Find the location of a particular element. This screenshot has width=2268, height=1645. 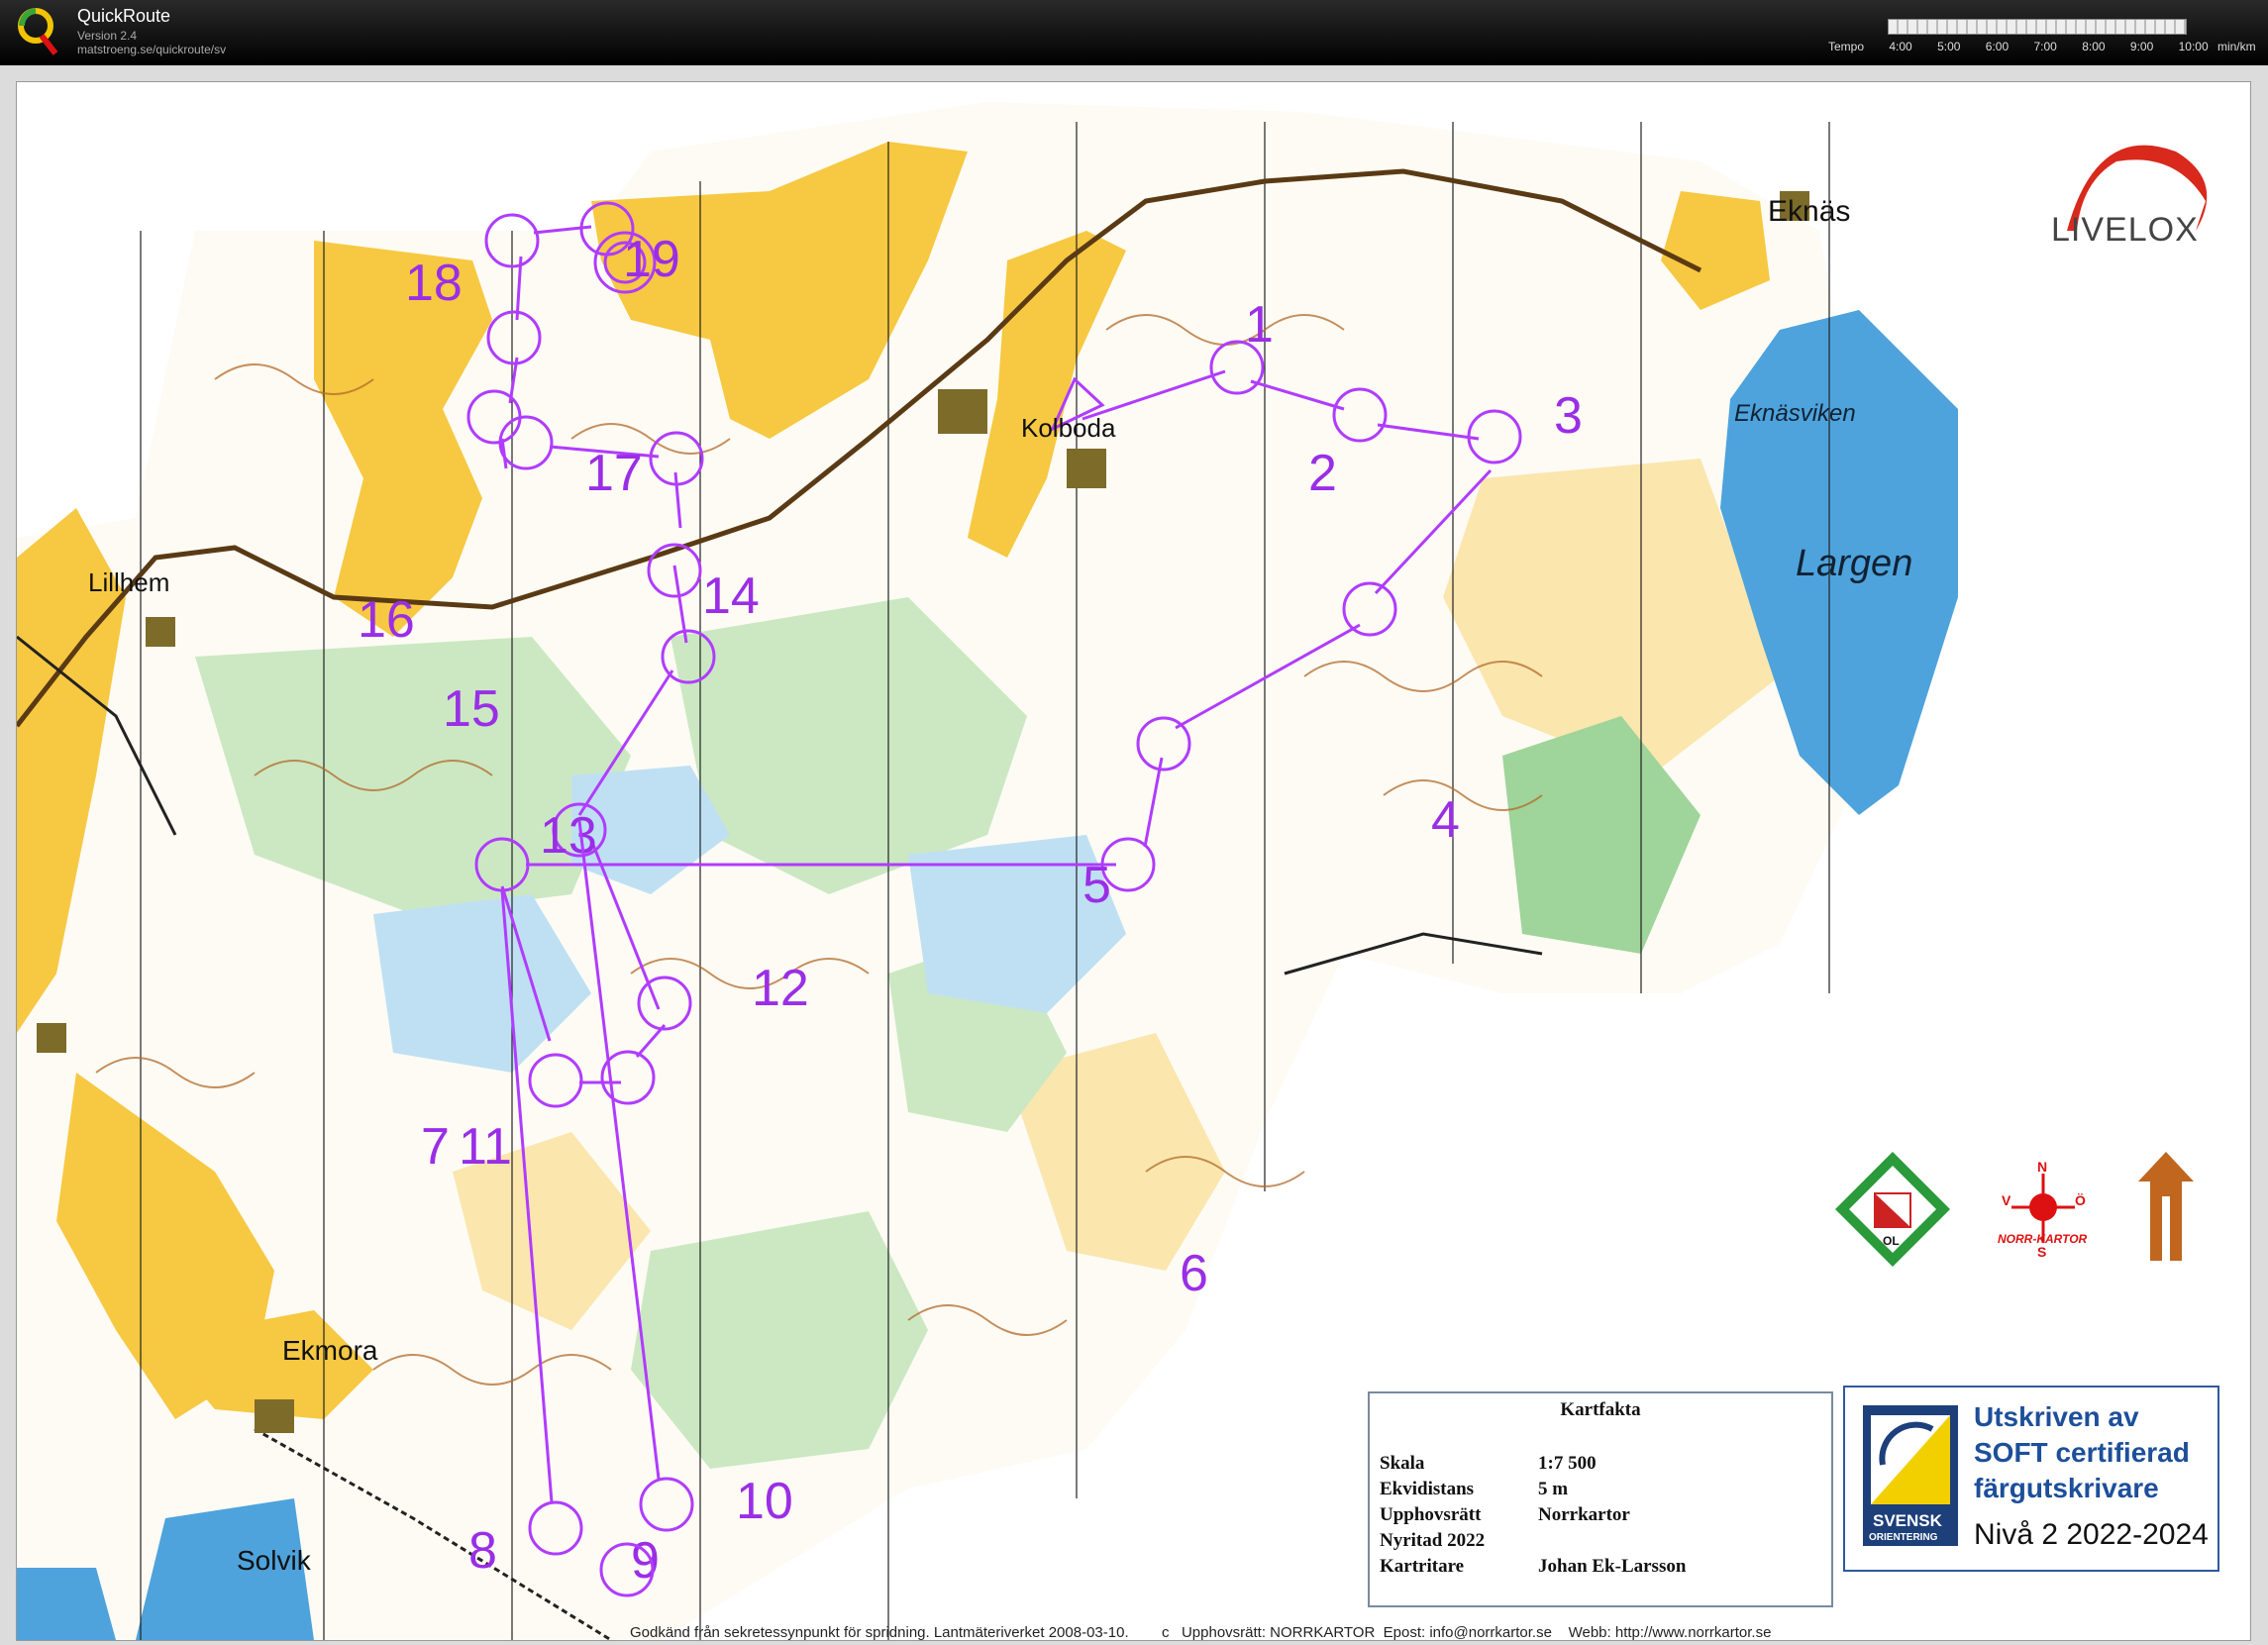

svensk-orientering-logo-icon: SVENSK ORIENTERING is located at coordinates (1910, 1475).